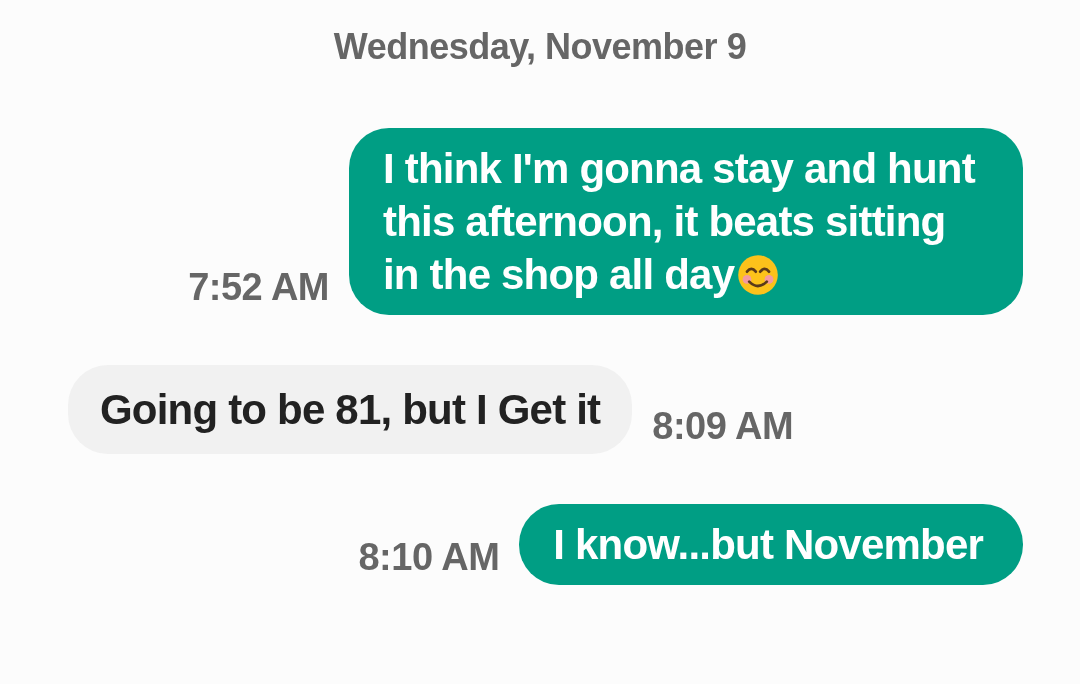 The height and width of the screenshot is (684, 1080). What do you see at coordinates (429, 558) in the screenshot?
I see `message-time: 8:10 AM` at bounding box center [429, 558].